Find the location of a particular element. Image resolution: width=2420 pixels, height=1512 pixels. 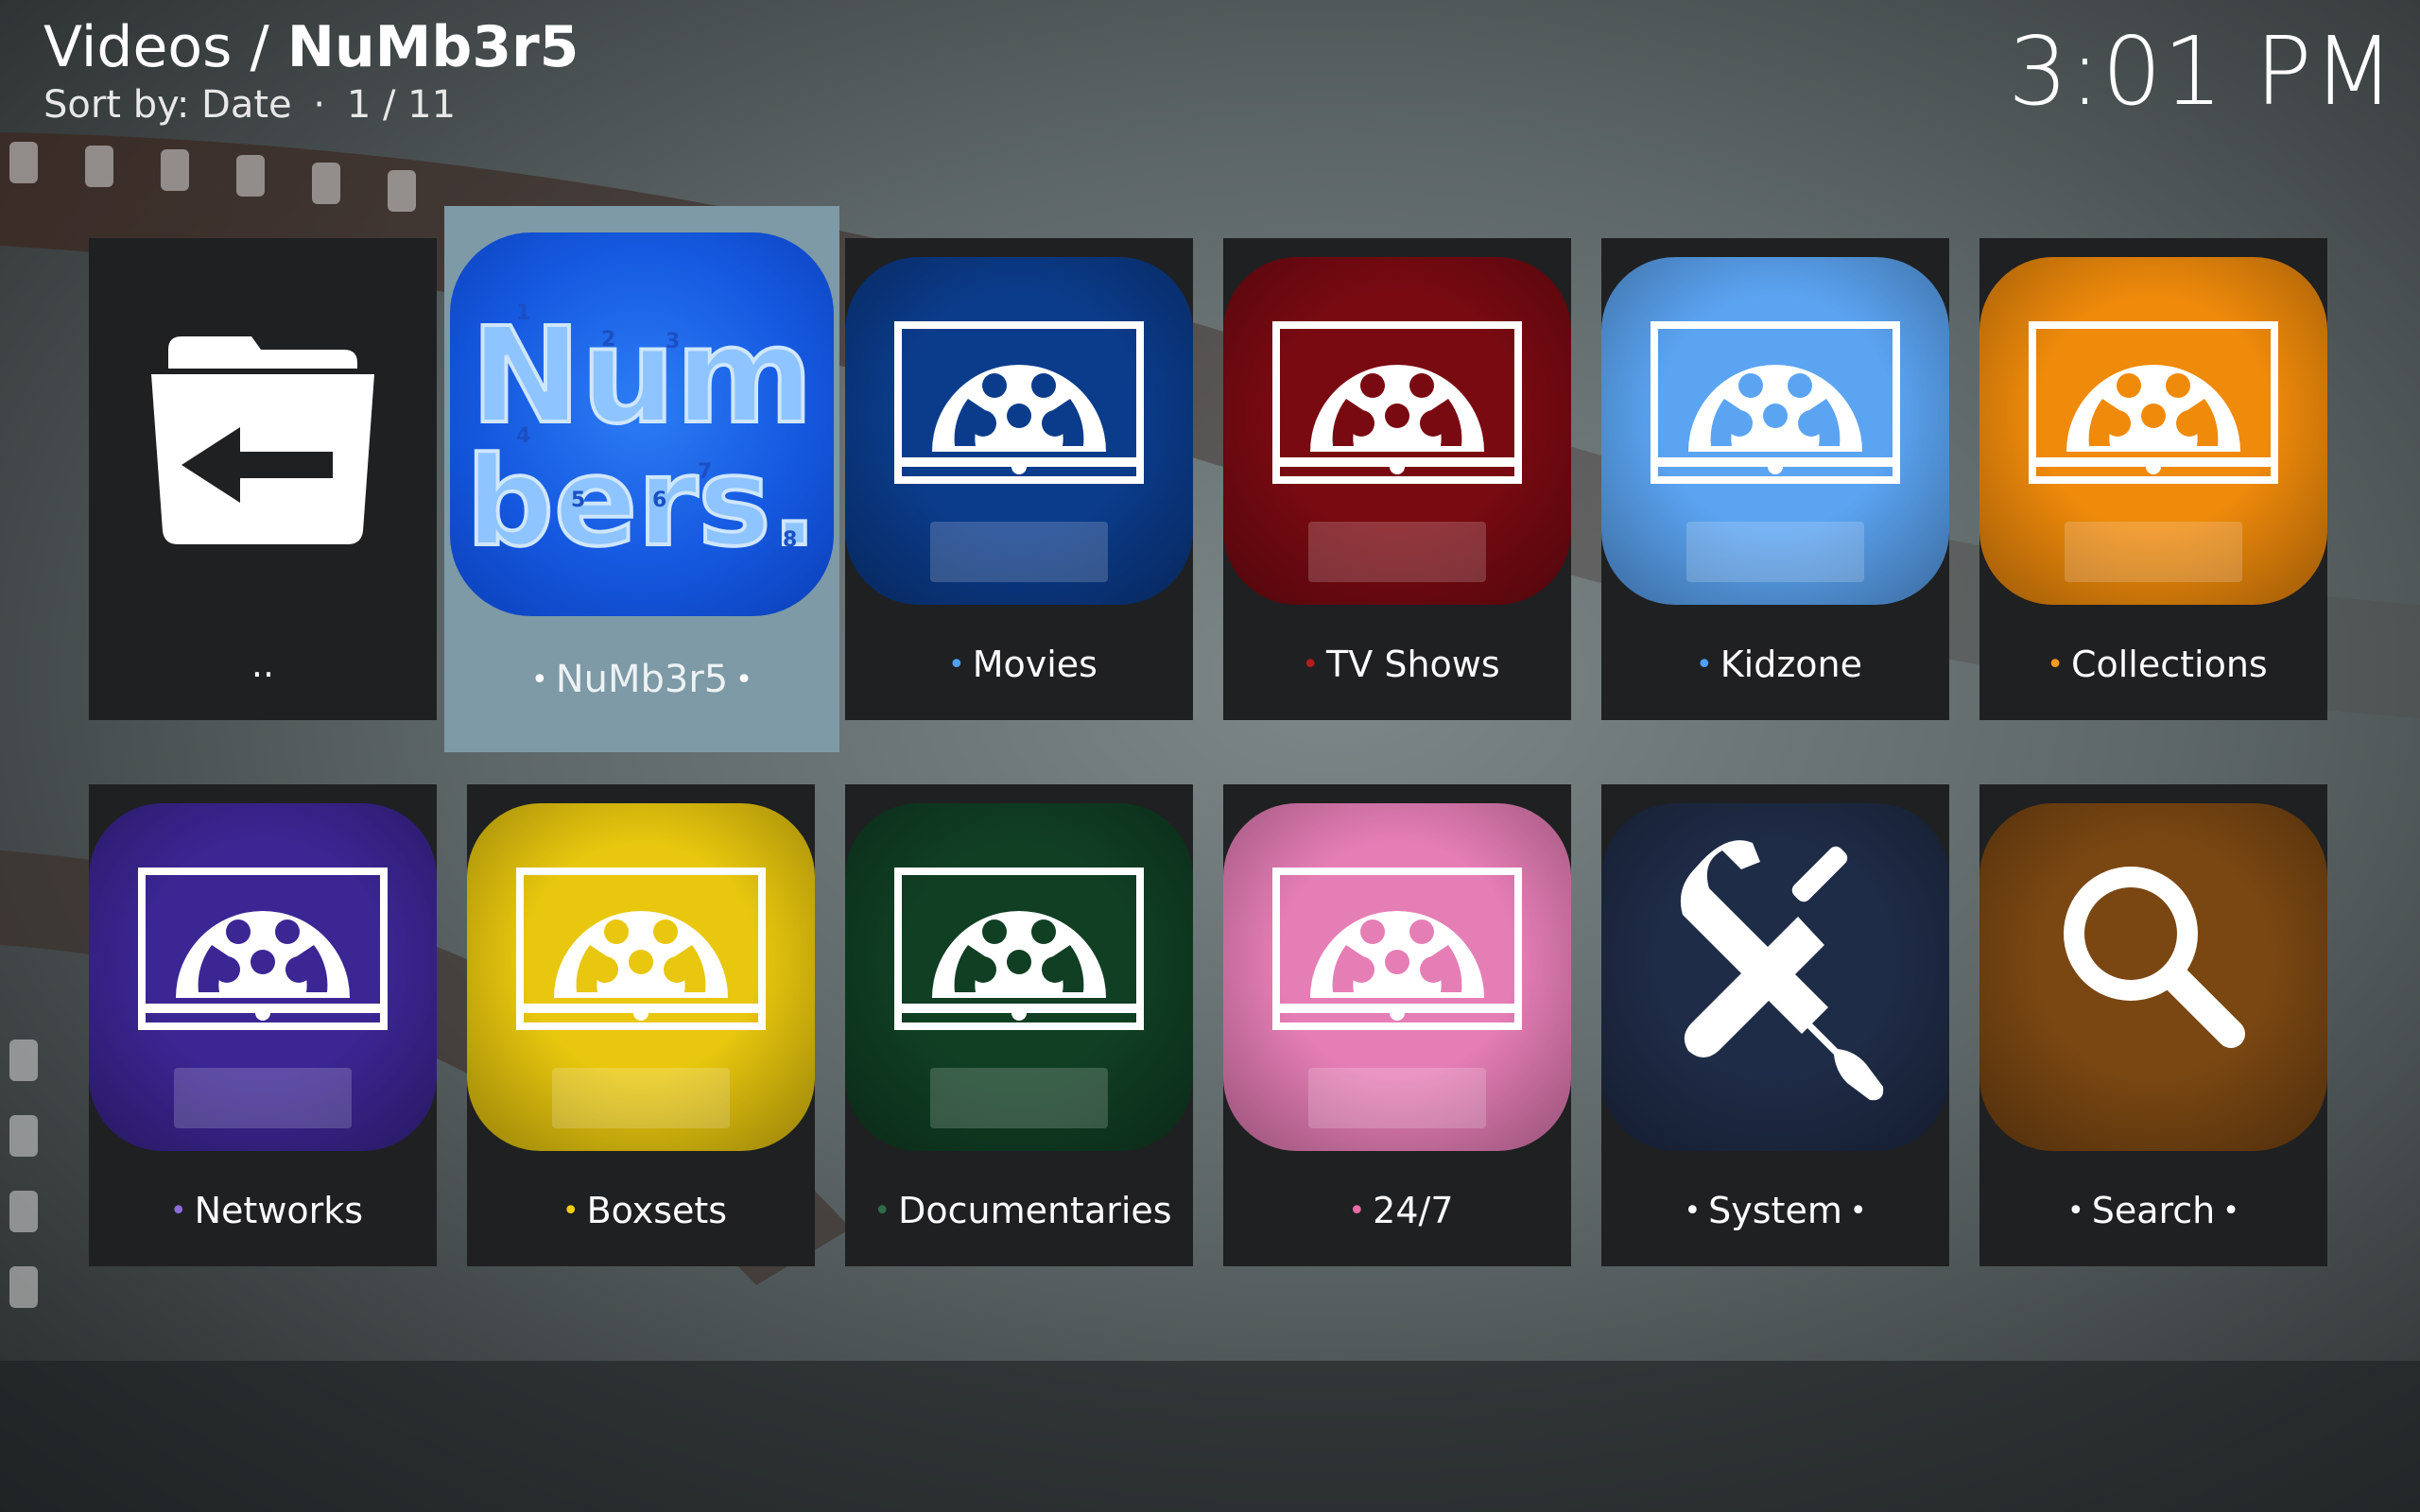

tile-collections: • Collections is located at coordinates (2153, 479).